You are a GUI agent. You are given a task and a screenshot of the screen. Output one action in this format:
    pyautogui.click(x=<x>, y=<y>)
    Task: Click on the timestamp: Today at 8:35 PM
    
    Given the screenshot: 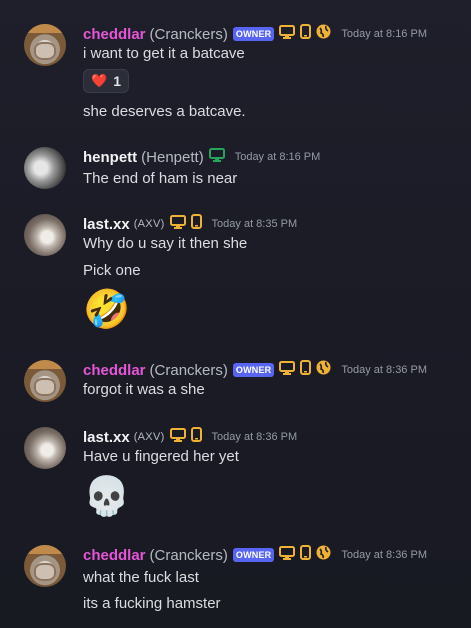 What is the action you would take?
    pyautogui.click(x=254, y=224)
    